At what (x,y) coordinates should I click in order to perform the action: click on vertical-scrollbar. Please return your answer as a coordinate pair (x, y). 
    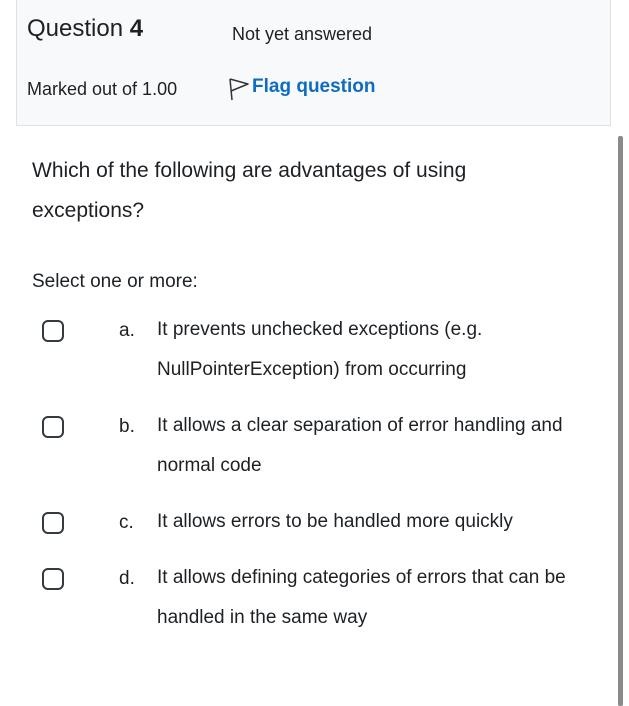
    Looking at the image, I should click on (620, 421).